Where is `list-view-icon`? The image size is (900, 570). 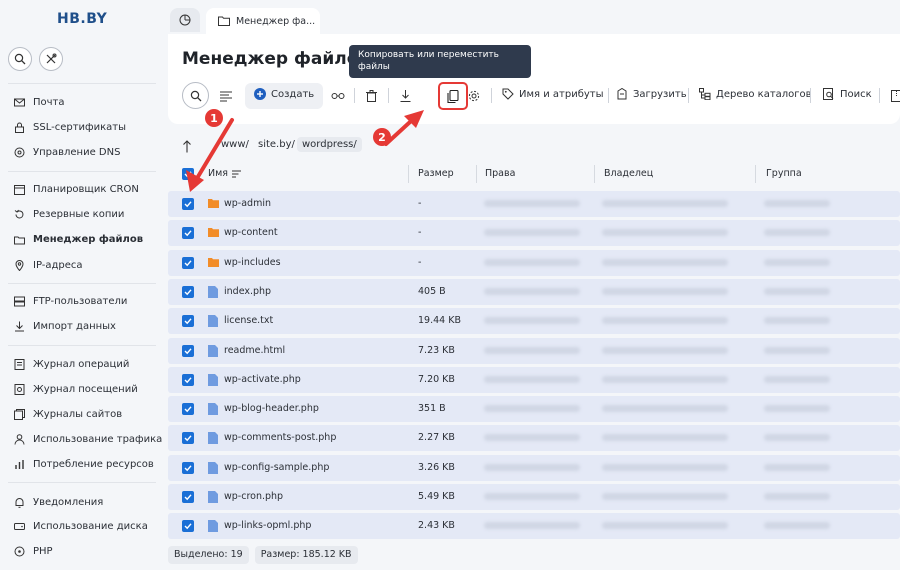
list-view-icon is located at coordinates (226, 96).